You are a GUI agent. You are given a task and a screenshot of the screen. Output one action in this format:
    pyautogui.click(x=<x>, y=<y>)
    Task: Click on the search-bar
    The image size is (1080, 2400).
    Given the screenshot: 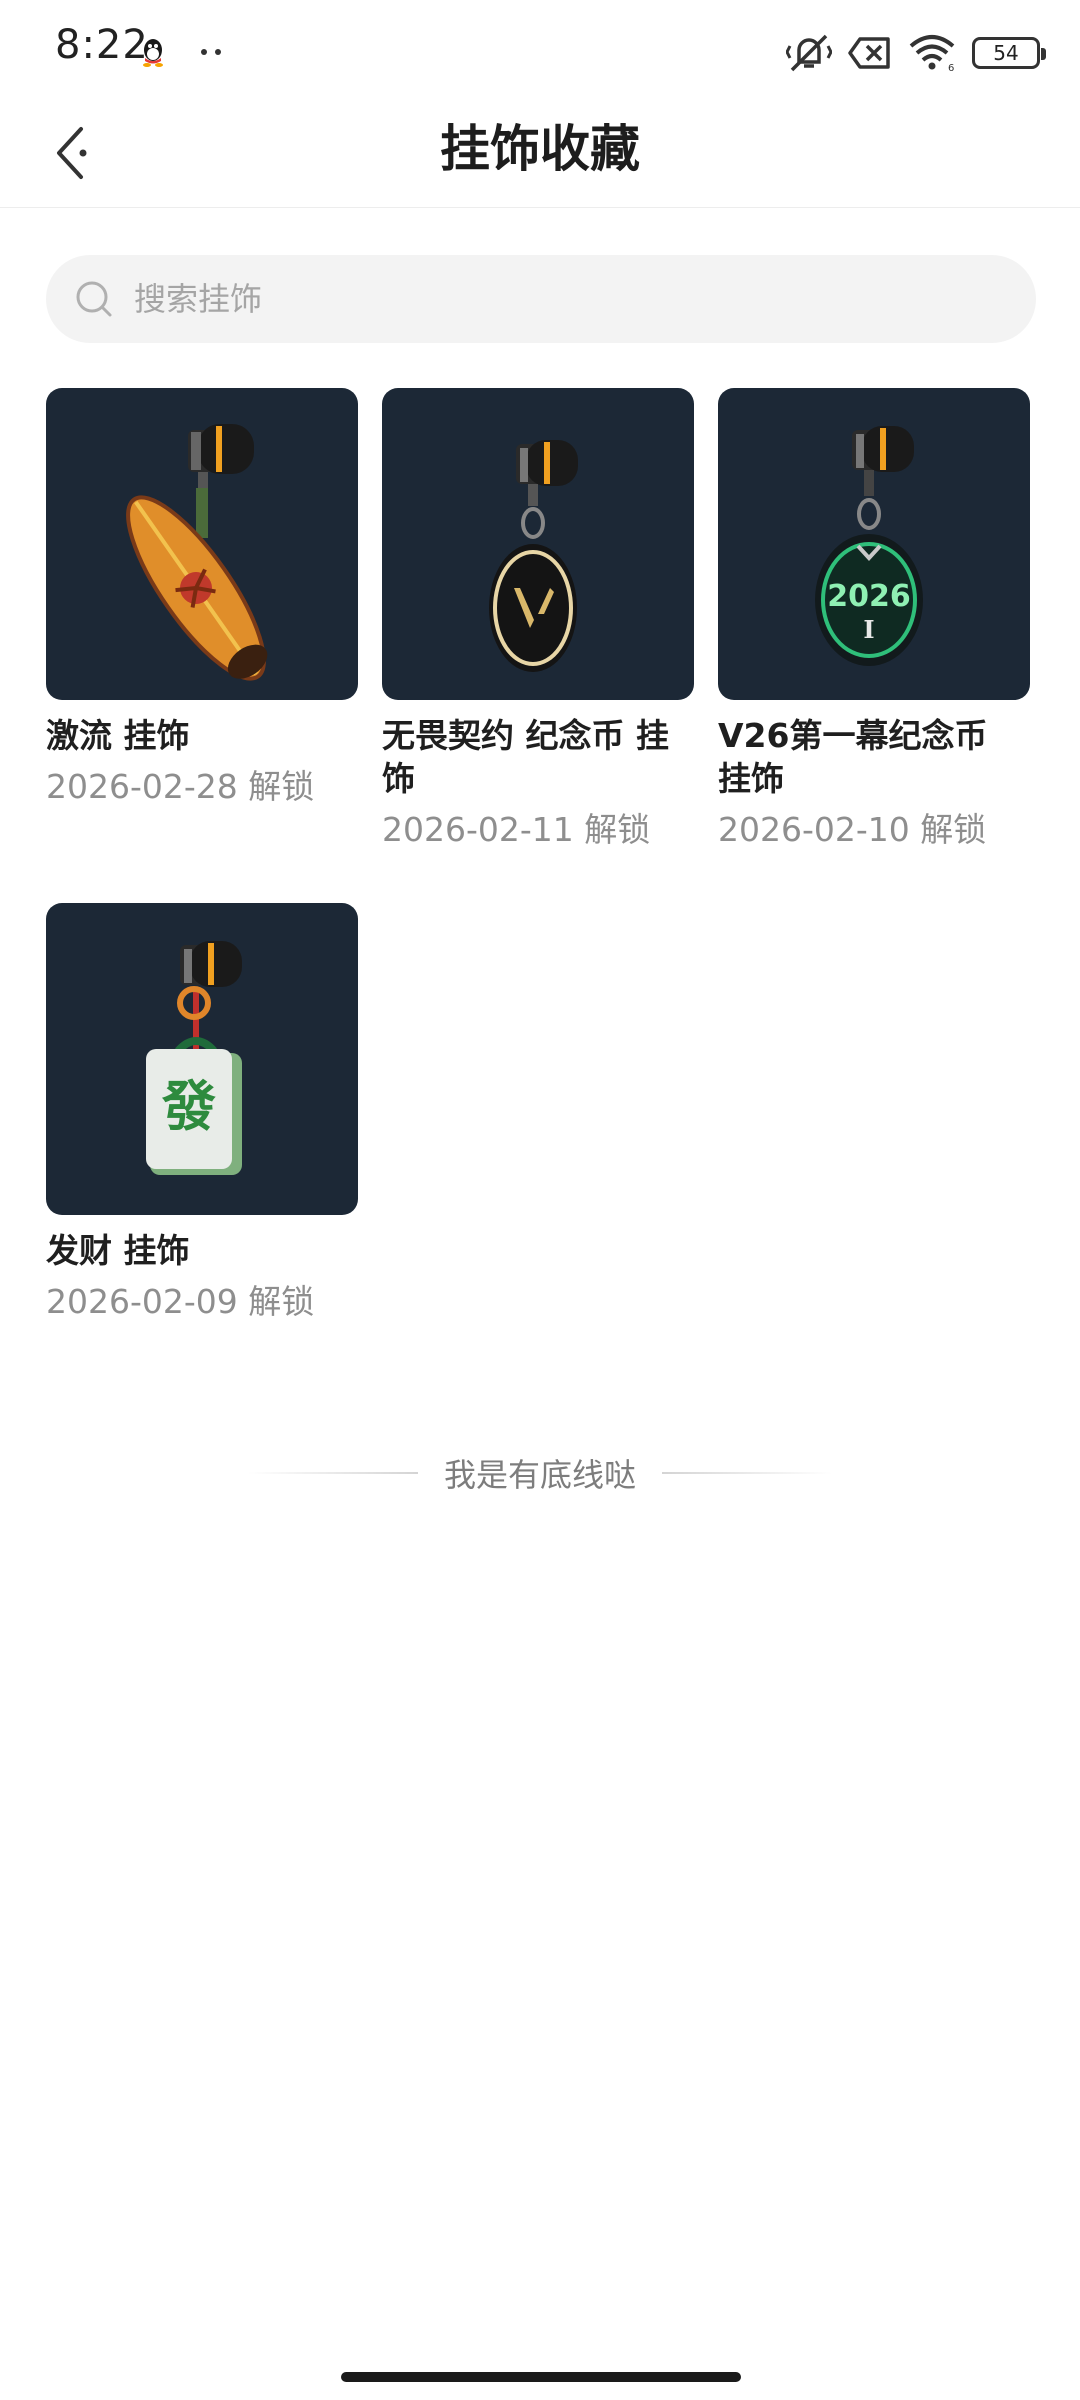 What is the action you would take?
    pyautogui.click(x=541, y=299)
    